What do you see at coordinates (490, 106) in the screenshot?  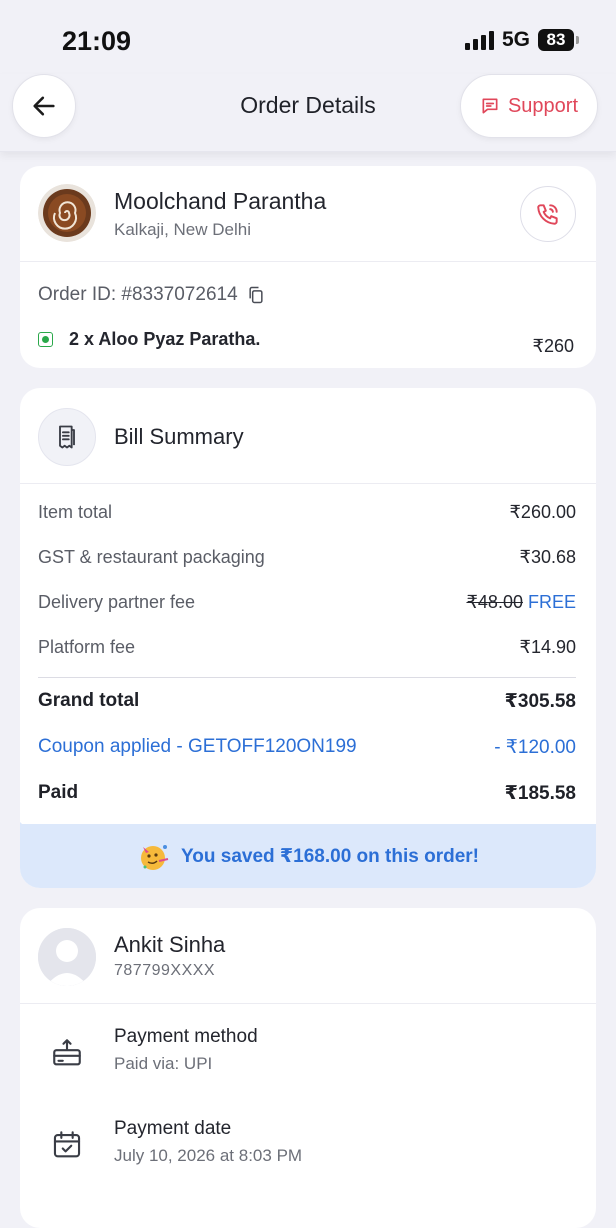 I see `chat-icon` at bounding box center [490, 106].